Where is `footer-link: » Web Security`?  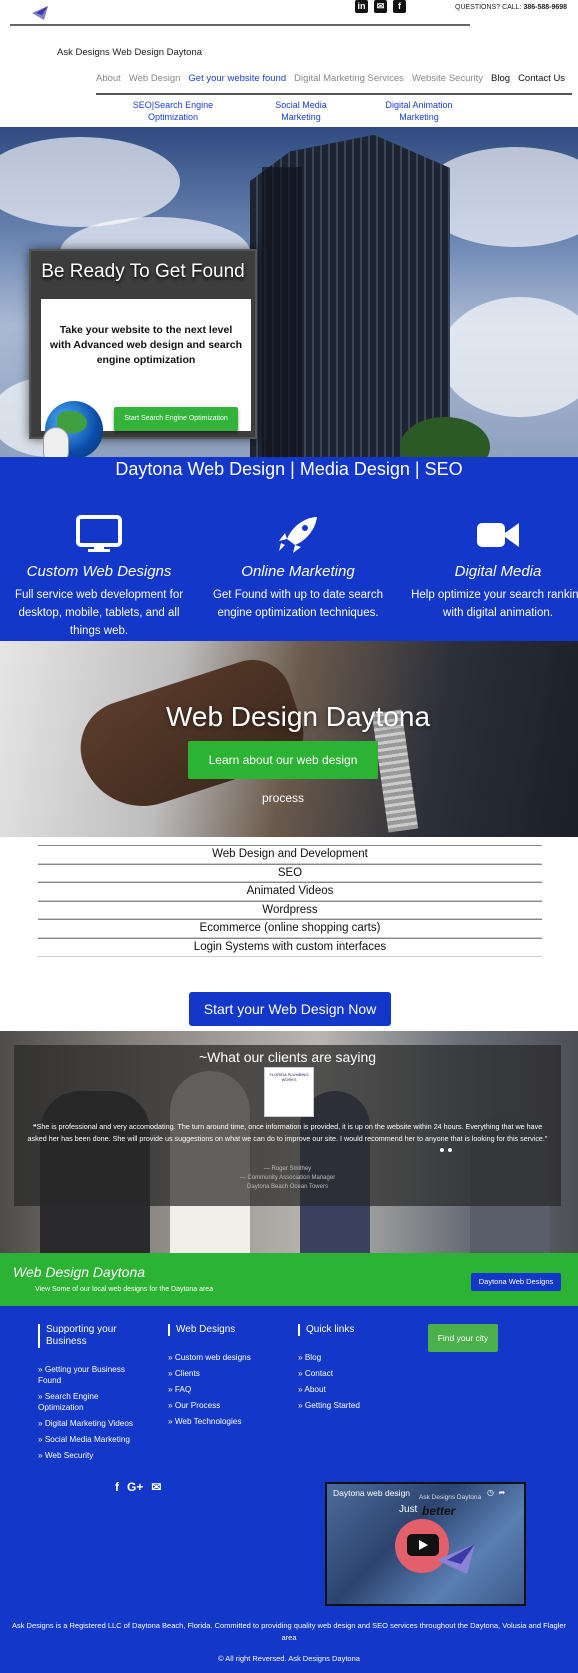 footer-link: » Web Security is located at coordinates (90, 1455).